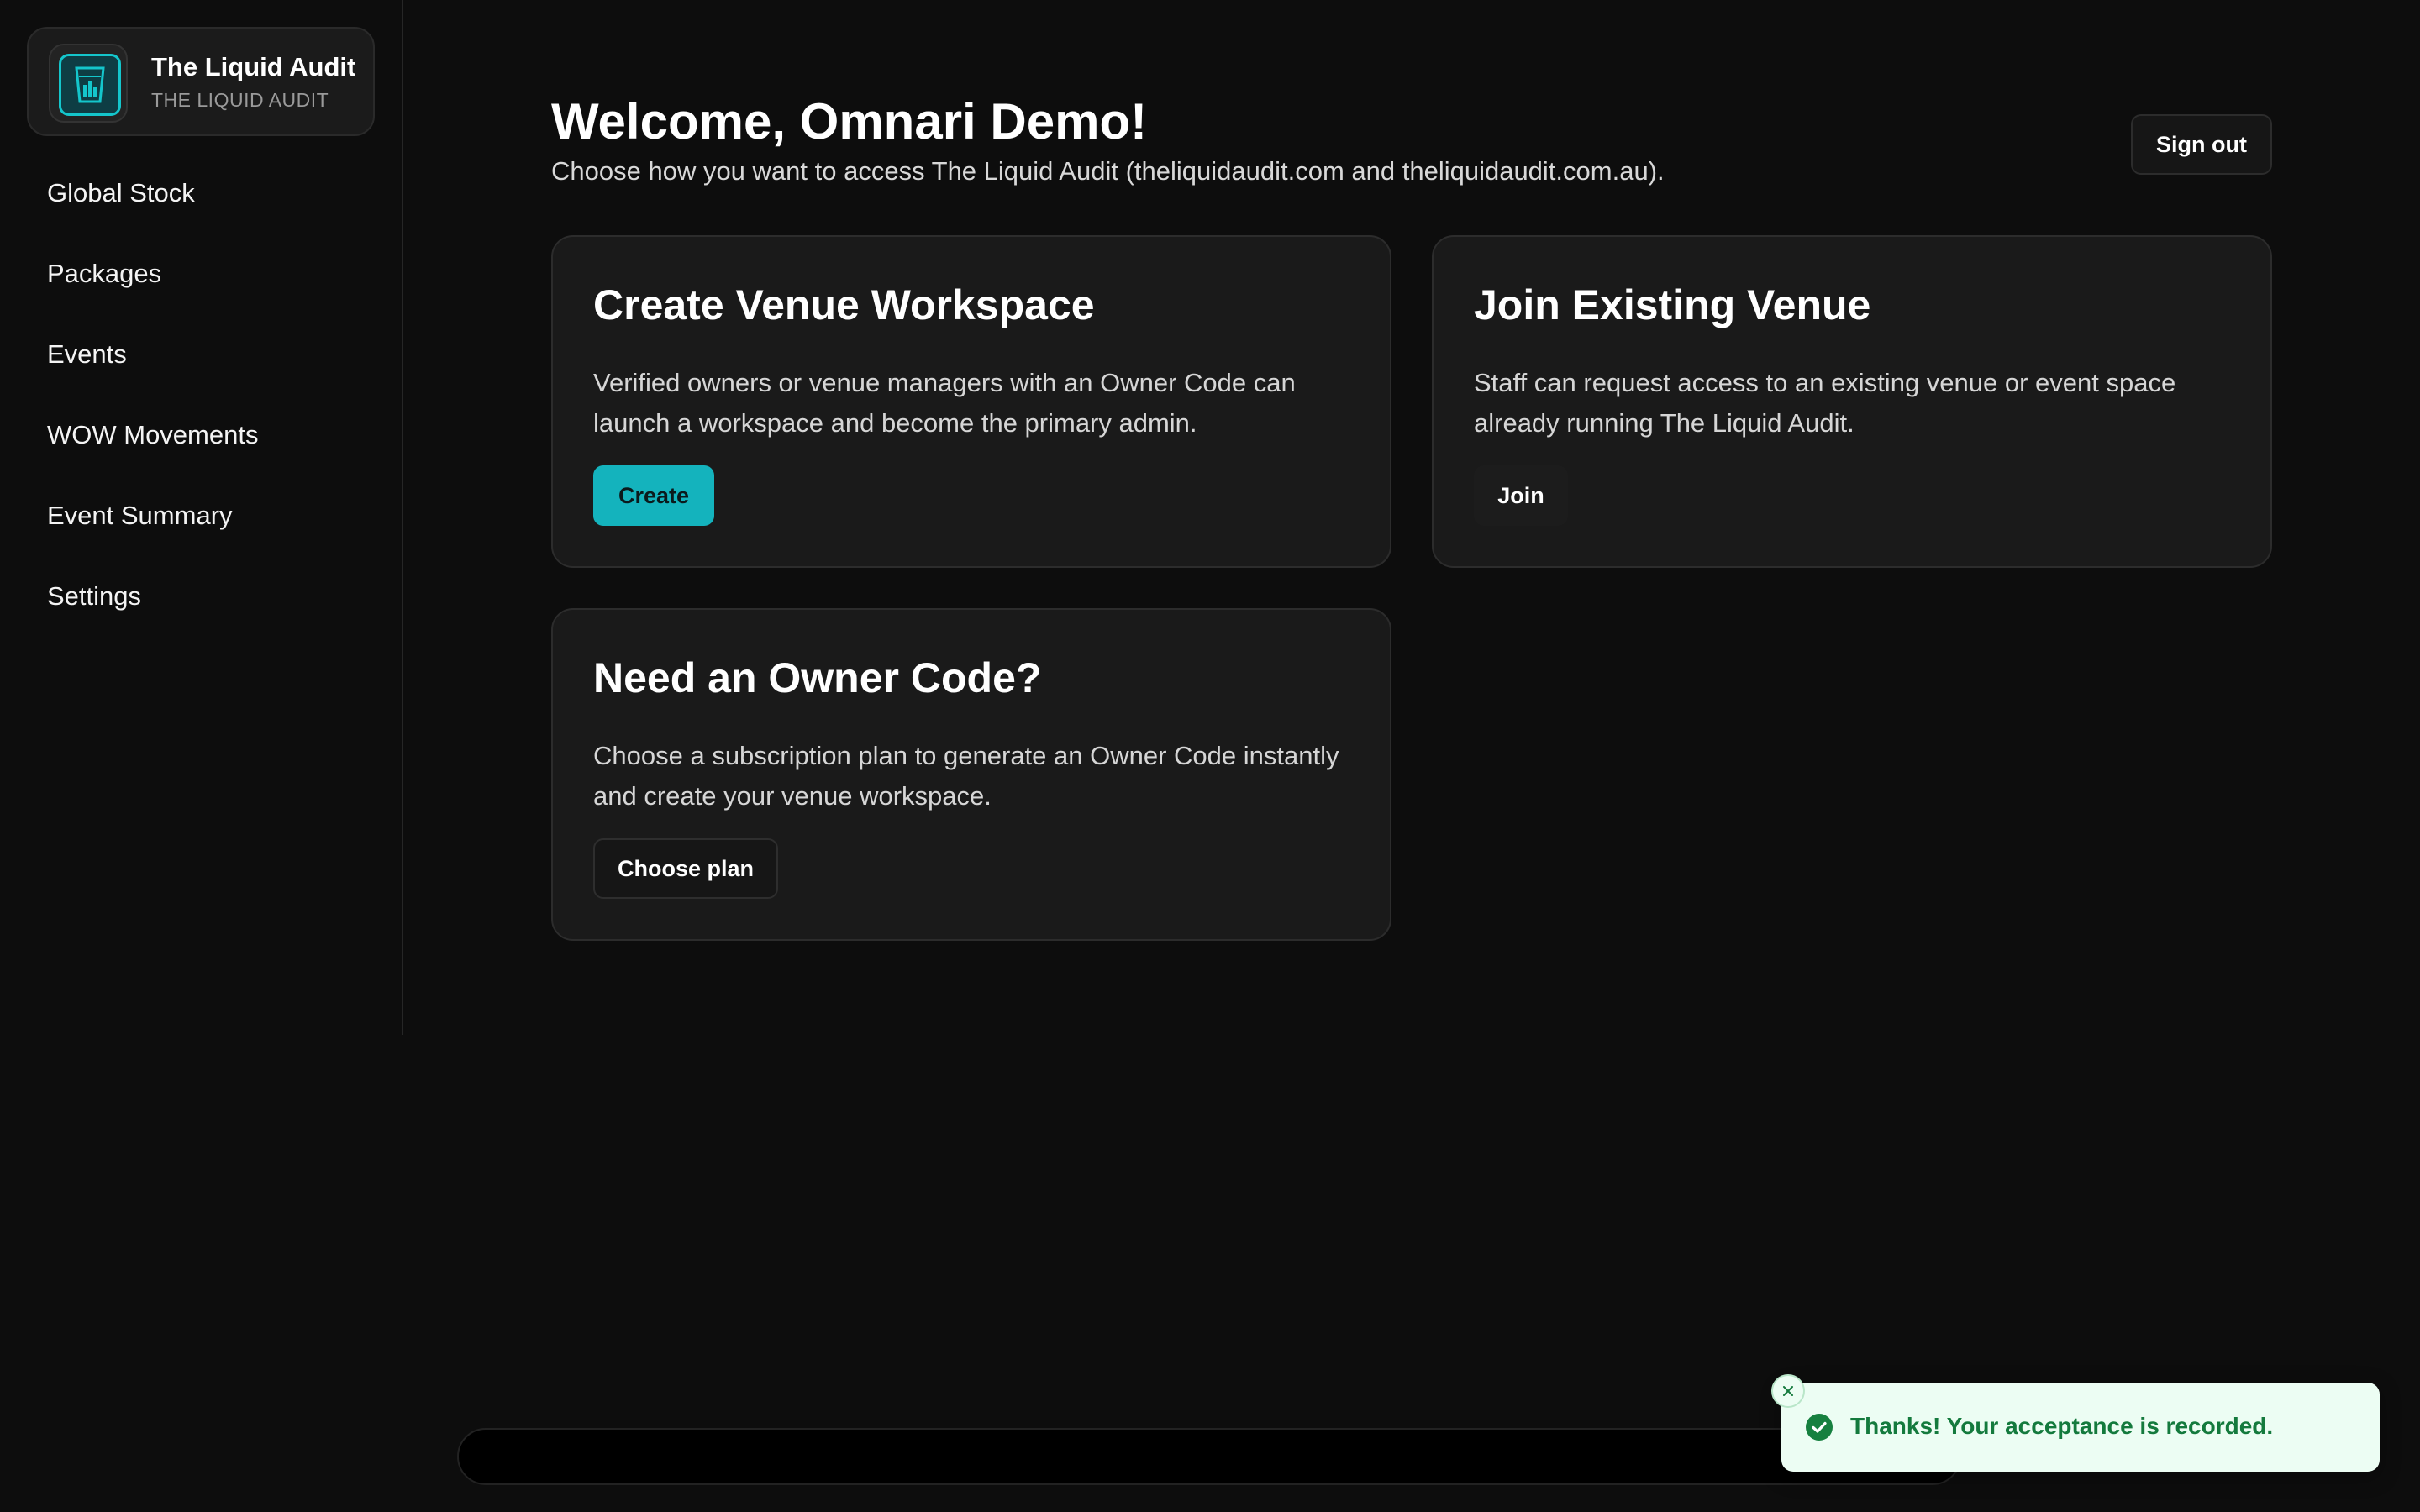 The image size is (2420, 1512). What do you see at coordinates (201, 81) in the screenshot?
I see `brand-card: The Liquid Audit THE LIQUID AUDIT` at bounding box center [201, 81].